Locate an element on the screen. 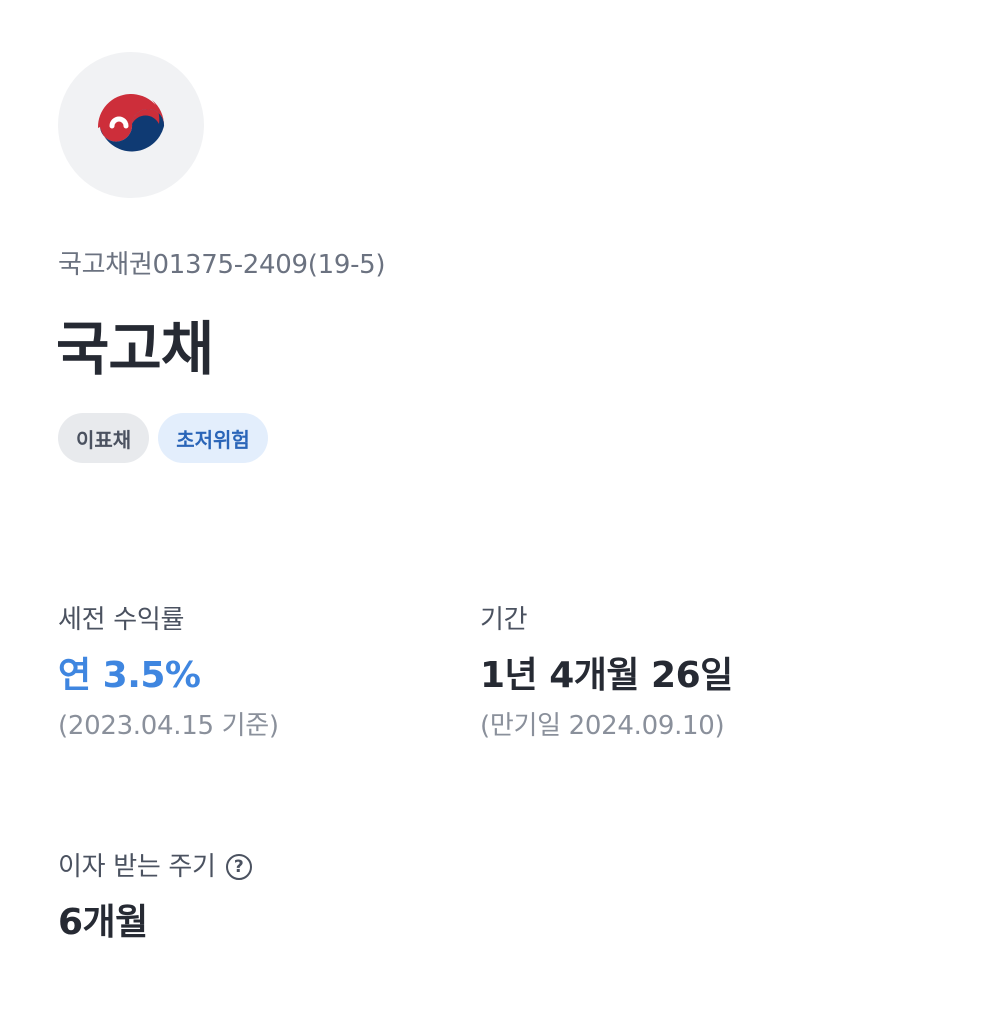 Image resolution: width=1000 pixels, height=1011 pixels. yield-basis-date: (2023.04.15 기준) is located at coordinates (168, 726).